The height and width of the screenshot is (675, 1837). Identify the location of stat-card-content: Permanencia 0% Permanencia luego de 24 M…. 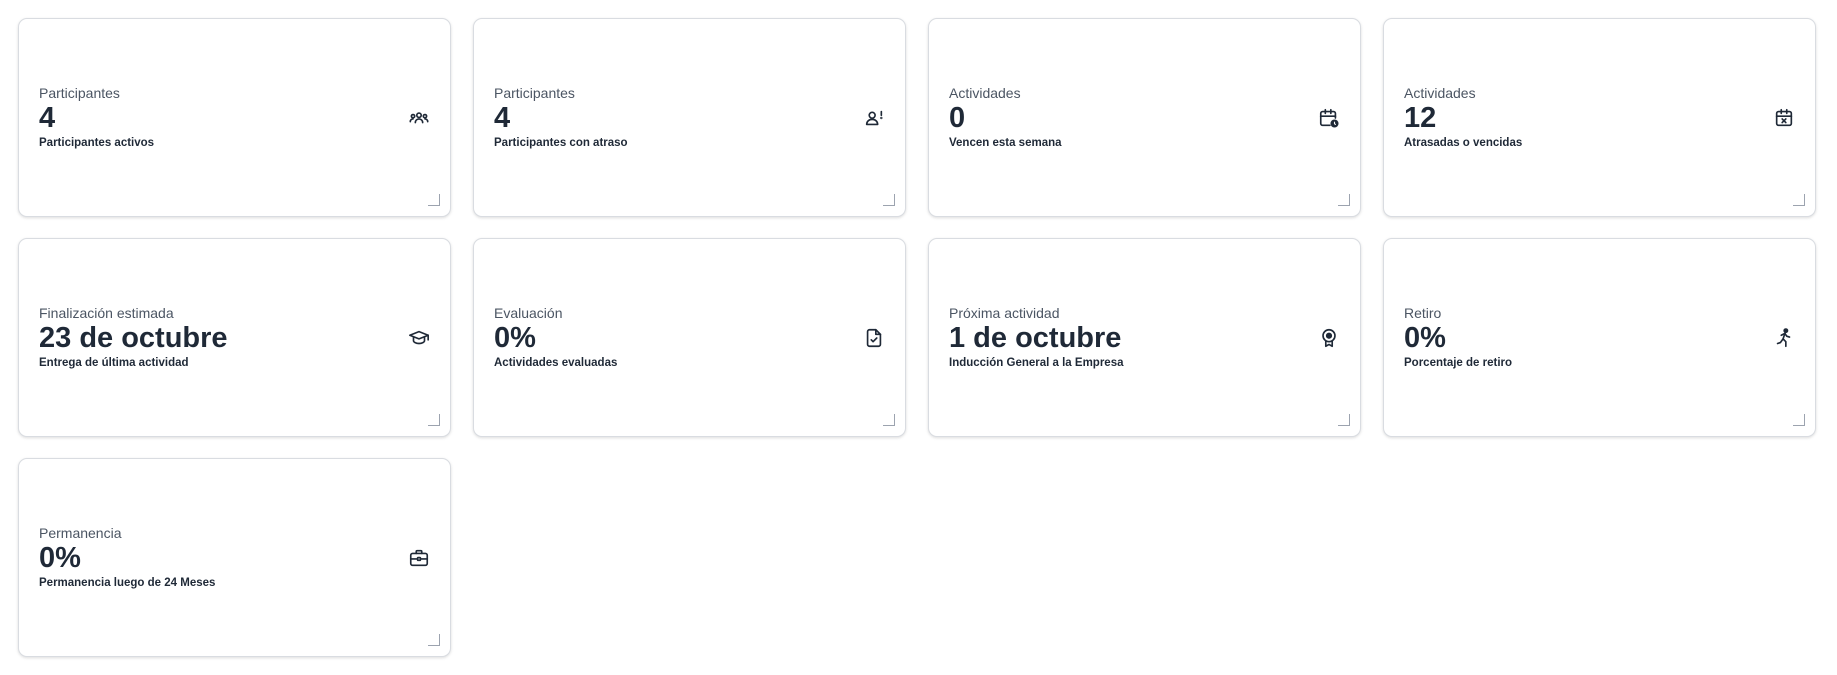
(127, 557).